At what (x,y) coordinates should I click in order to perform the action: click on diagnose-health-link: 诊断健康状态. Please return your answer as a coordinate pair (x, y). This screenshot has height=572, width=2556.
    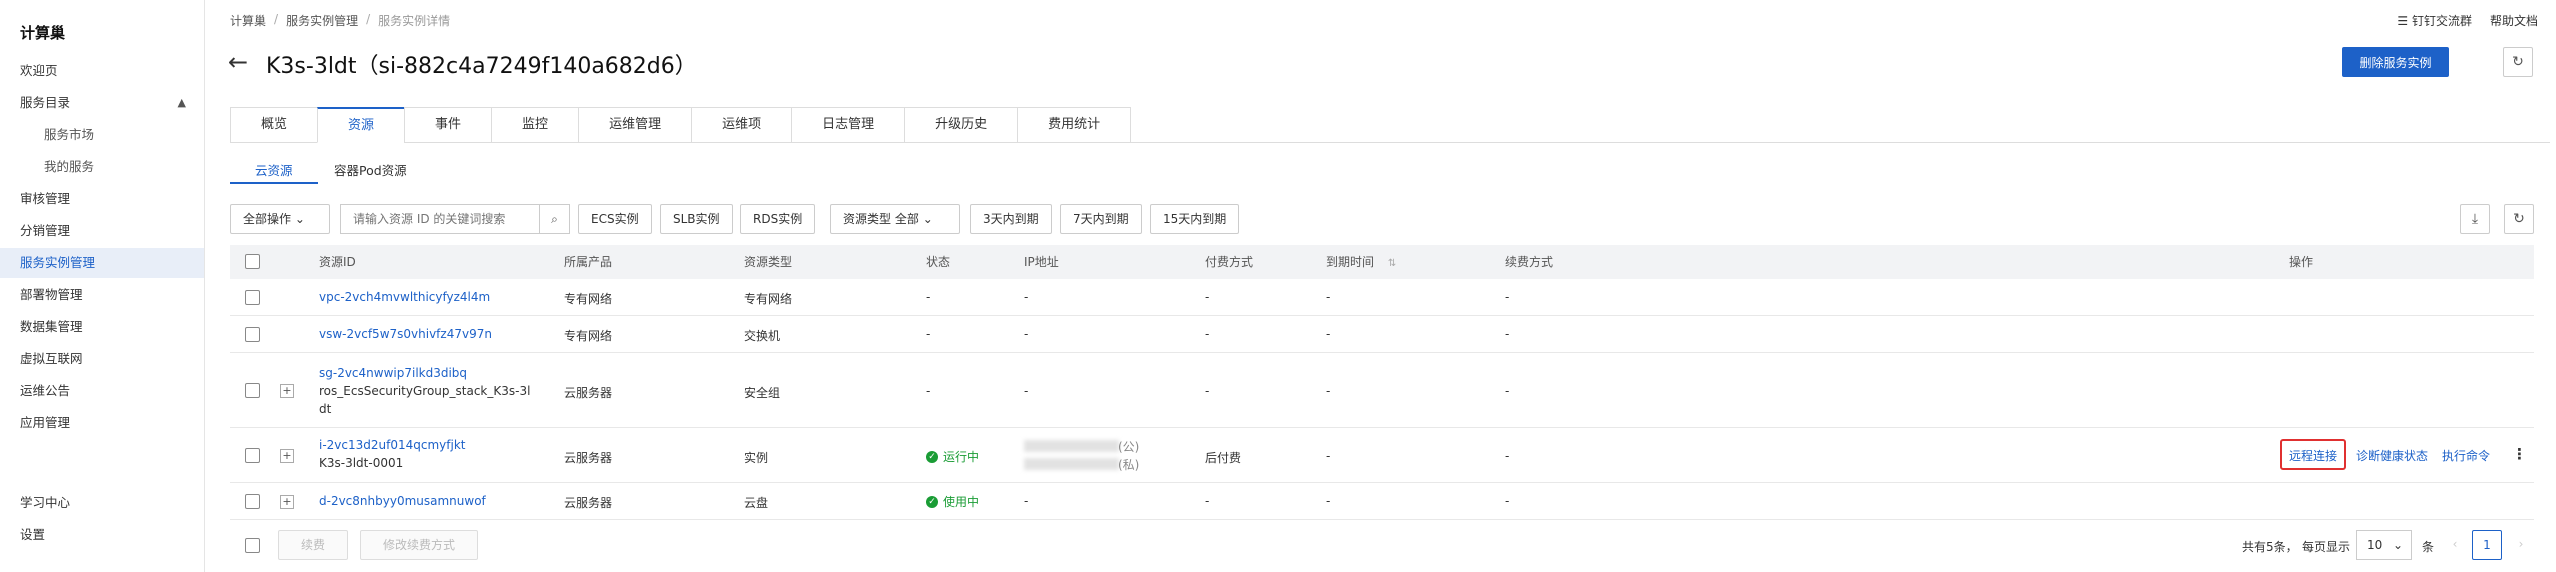
    Looking at the image, I should click on (2392, 455).